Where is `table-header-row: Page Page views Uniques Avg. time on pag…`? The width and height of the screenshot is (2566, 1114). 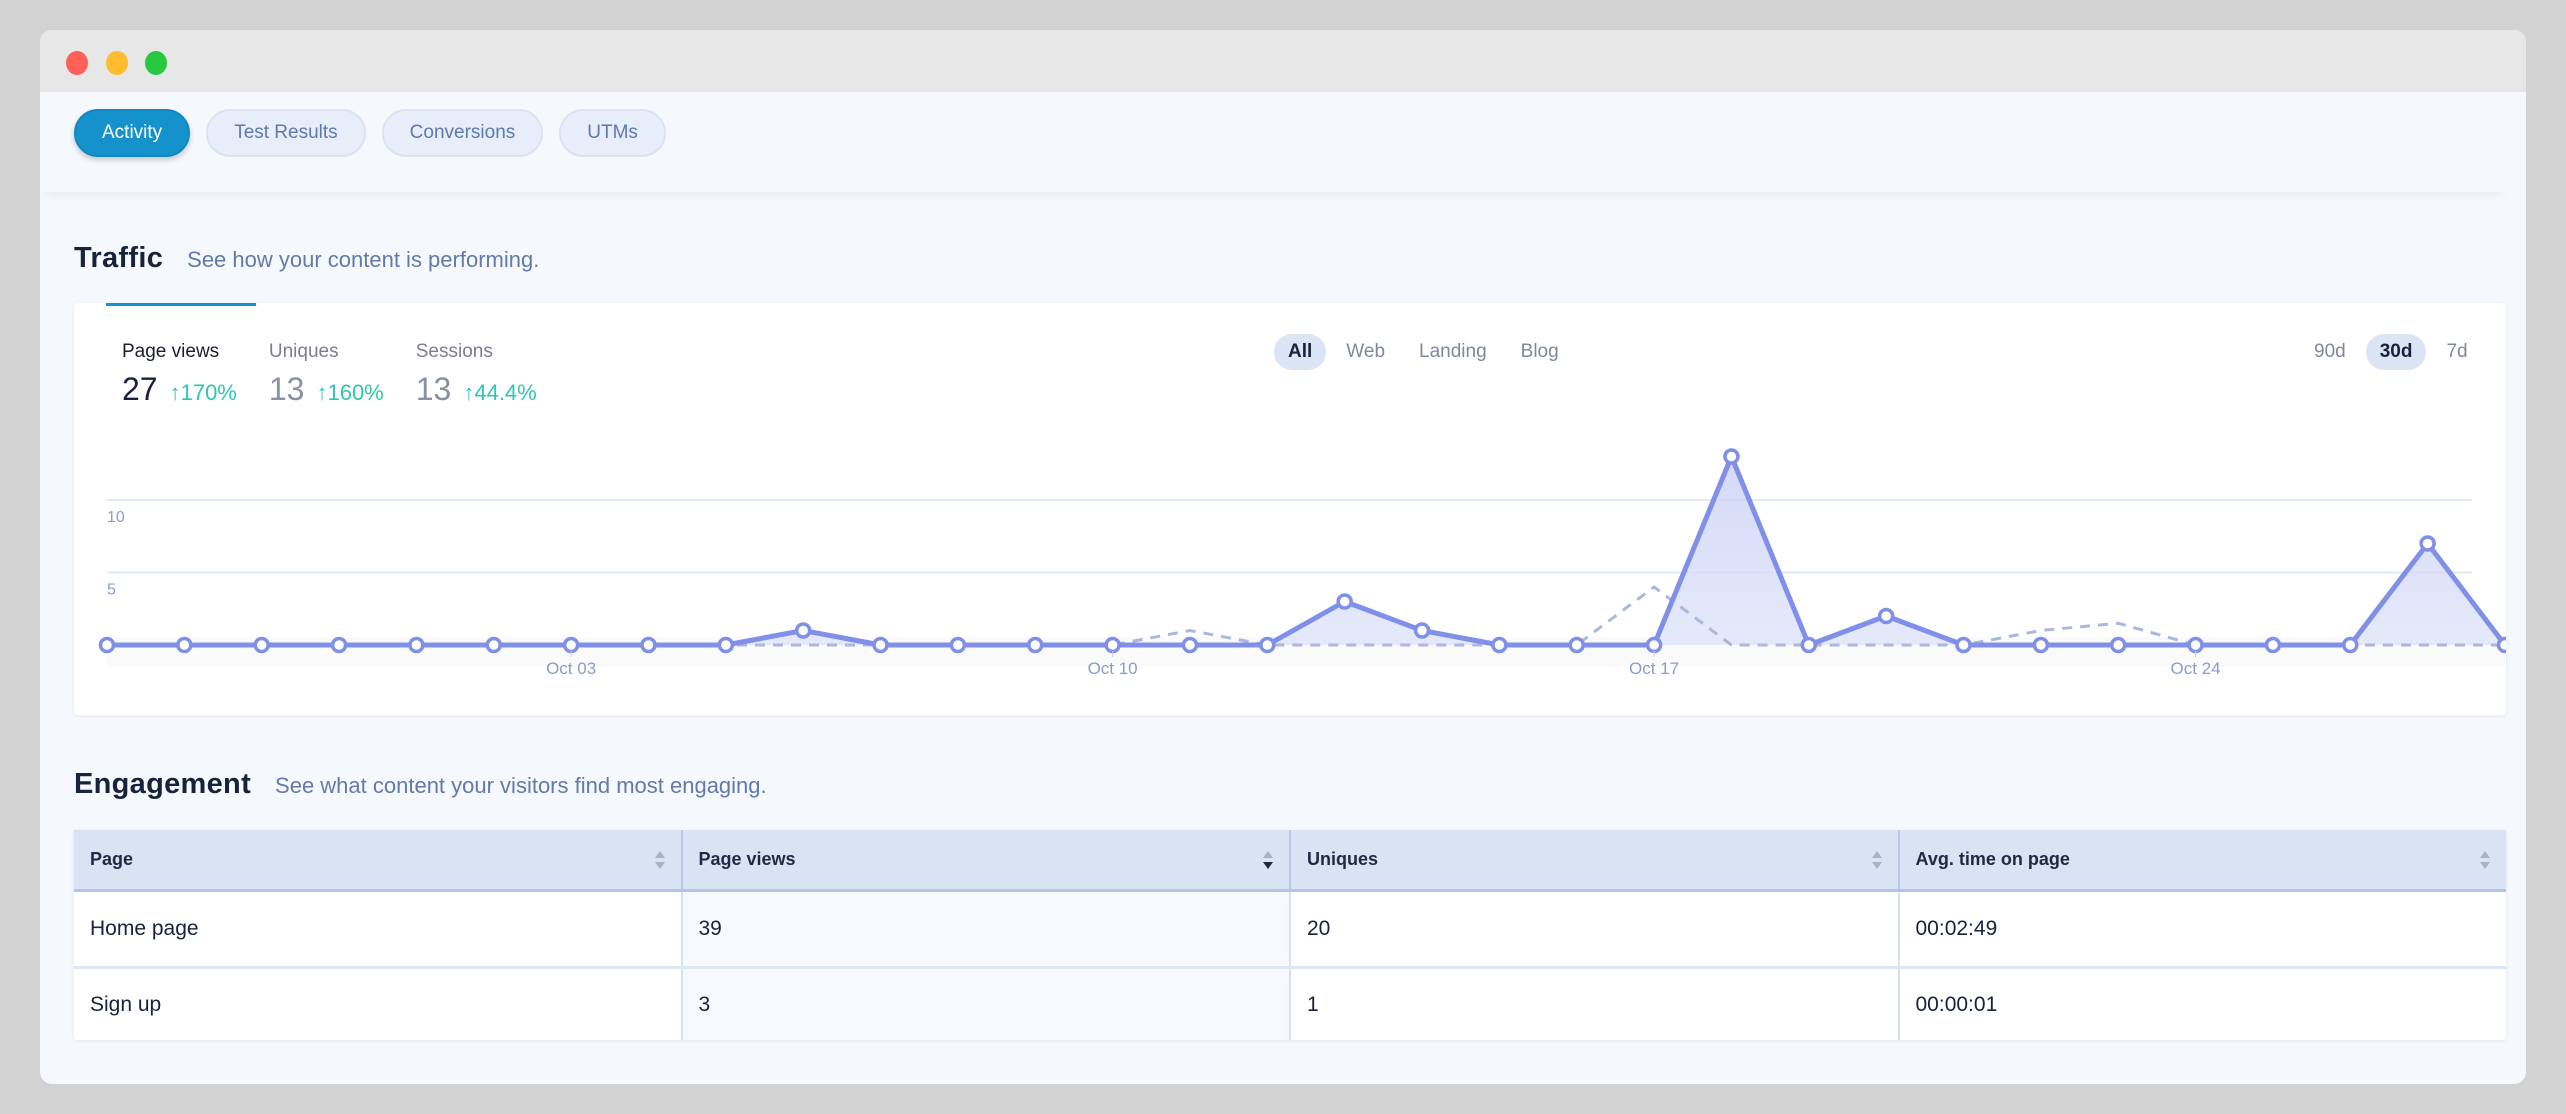 table-header-row: Page Page views Uniques Avg. time on pag… is located at coordinates (1290, 861).